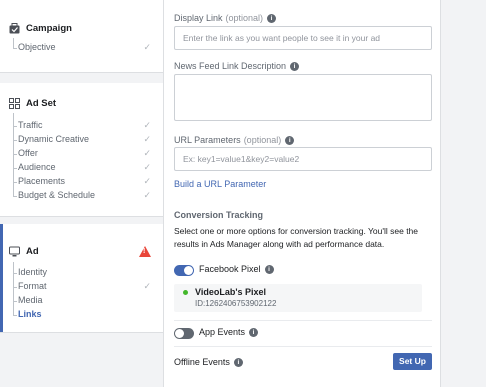 Image resolution: width=486 pixels, height=387 pixels. Describe the element at coordinates (188, 270) in the screenshot. I see `facebook-pixel-toggle-knob` at that location.